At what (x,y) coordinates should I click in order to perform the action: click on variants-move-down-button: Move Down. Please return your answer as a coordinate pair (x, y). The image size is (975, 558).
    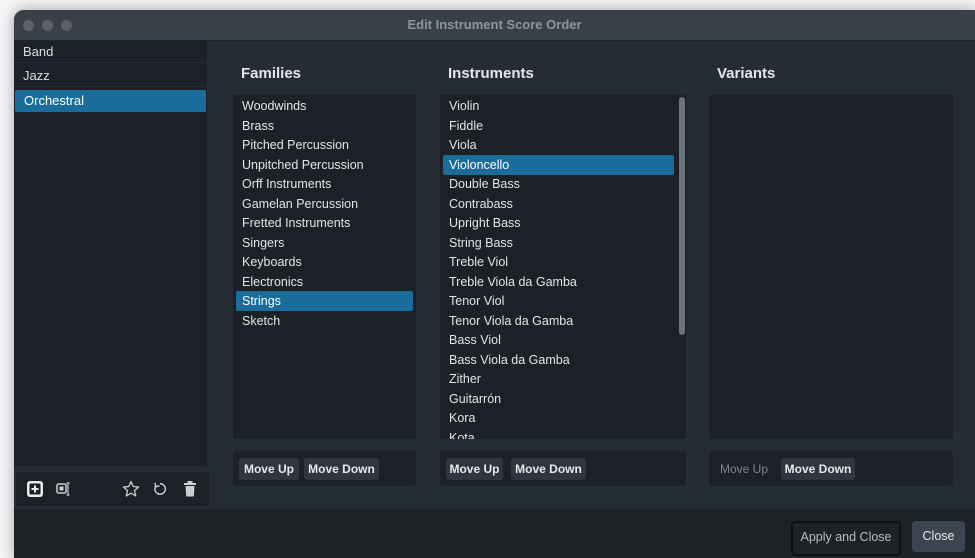
    Looking at the image, I should click on (818, 469).